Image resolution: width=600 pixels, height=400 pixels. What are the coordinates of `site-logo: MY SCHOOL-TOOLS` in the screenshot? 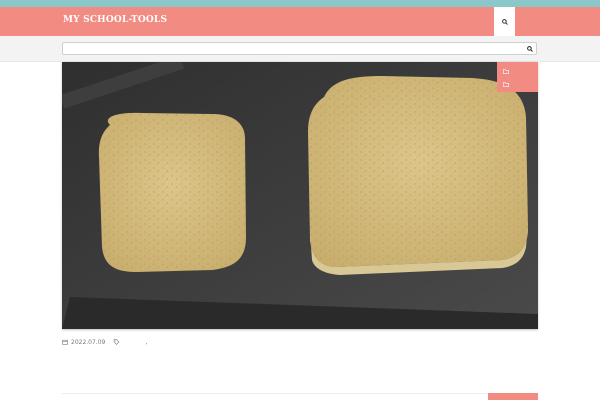 It's located at (115, 20).